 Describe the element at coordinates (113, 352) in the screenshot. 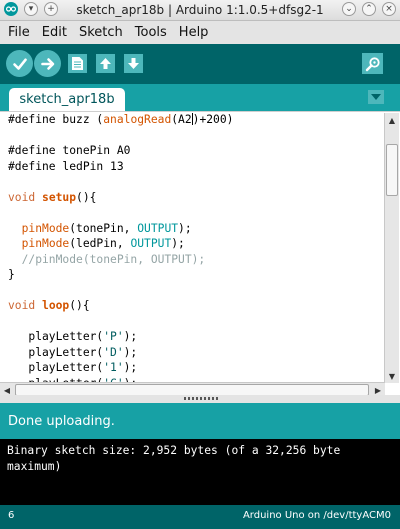

I see `code-token: 'D'` at that location.